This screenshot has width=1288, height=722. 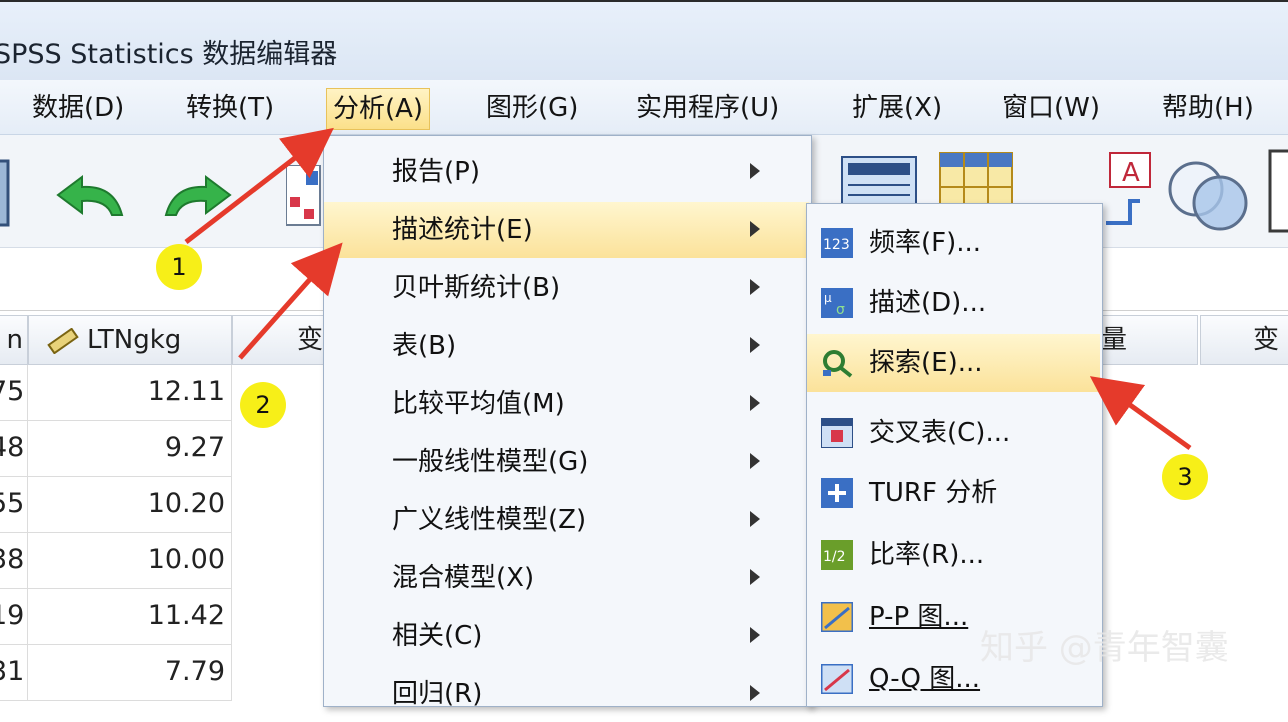 I want to click on menu-item-reports: 报告(P), so click(x=566, y=172).